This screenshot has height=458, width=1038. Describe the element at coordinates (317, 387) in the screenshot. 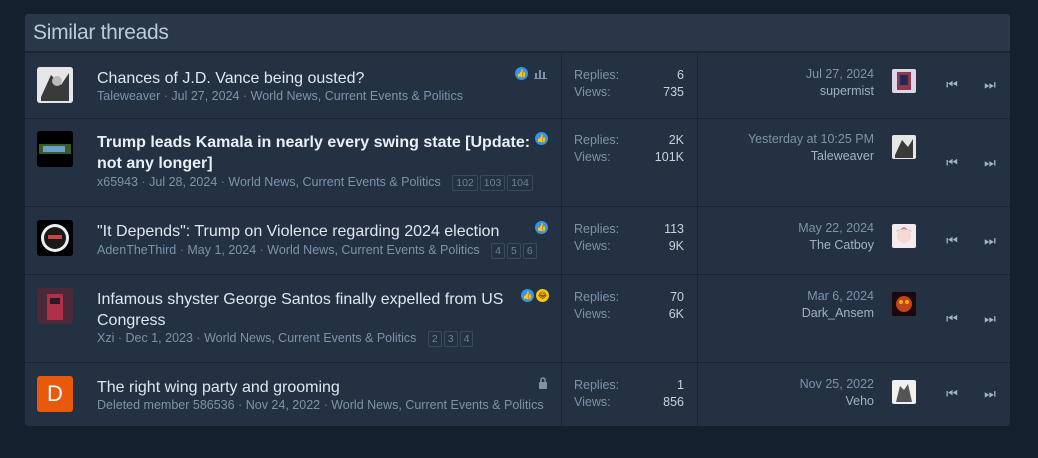

I see `thread-title: The right wing party and grooming` at that location.